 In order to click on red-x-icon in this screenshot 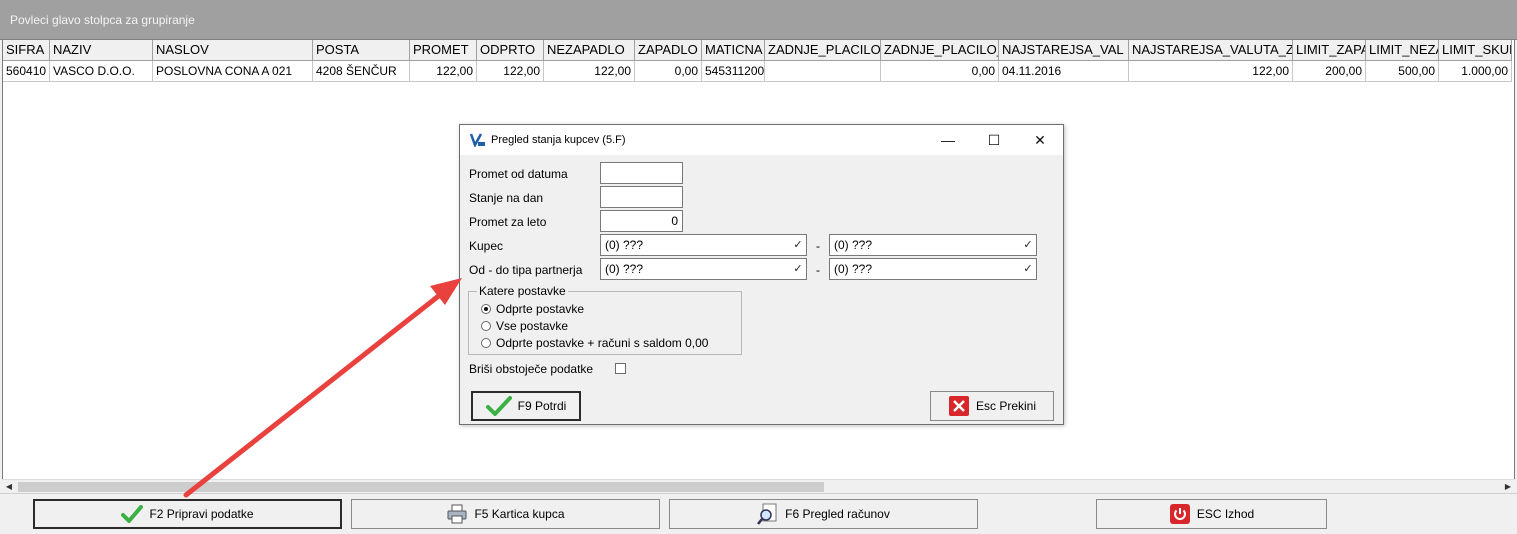, I will do `click(958, 406)`.